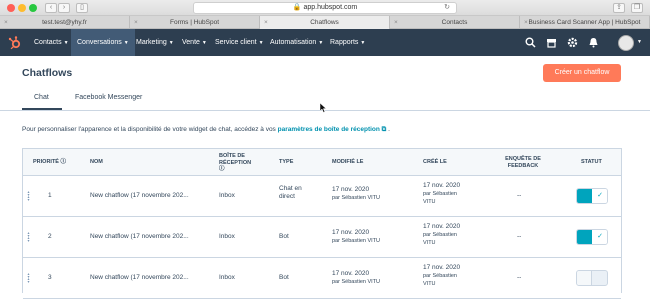 Image resolution: width=650 pixels, height=299 pixels. Describe the element at coordinates (51, 8) in the screenshot. I see `back-icon: ‹` at that location.